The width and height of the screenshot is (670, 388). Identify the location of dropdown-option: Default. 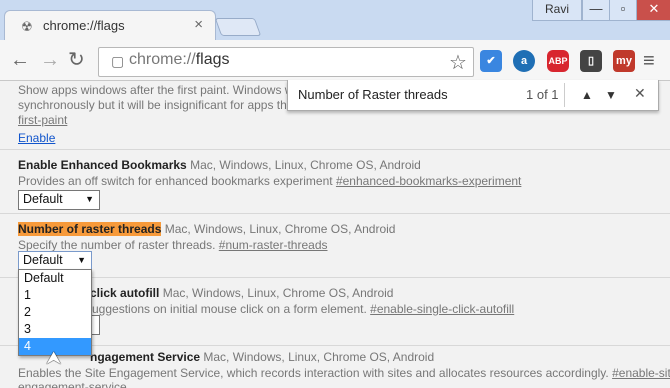
(55, 278).